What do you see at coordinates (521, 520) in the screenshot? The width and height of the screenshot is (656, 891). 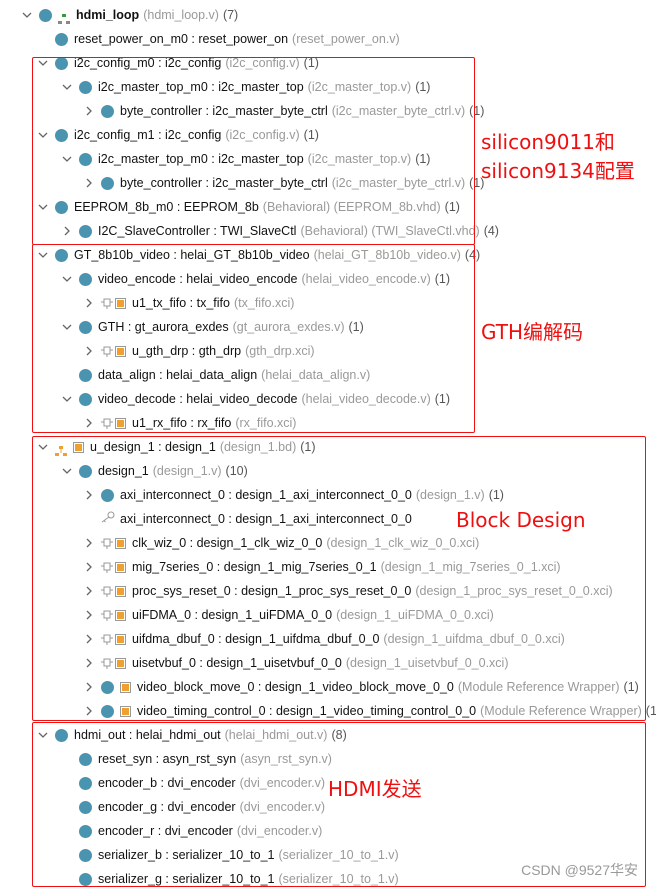 I see `annotation-block-design: Block Design` at bounding box center [521, 520].